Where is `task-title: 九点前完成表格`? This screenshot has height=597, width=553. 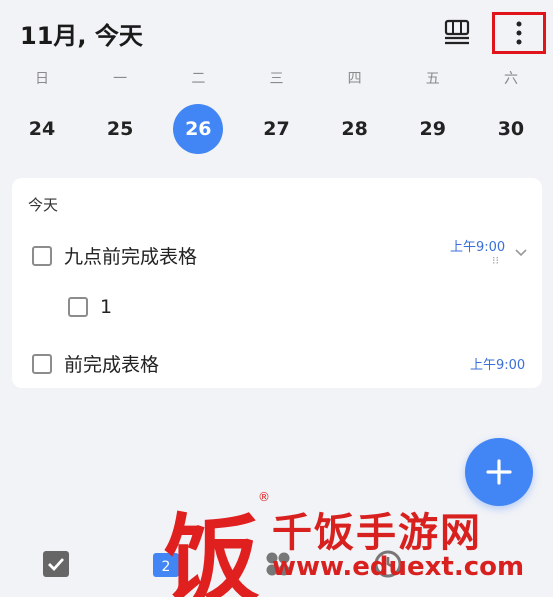 task-title: 九点前完成表格 is located at coordinates (131, 257).